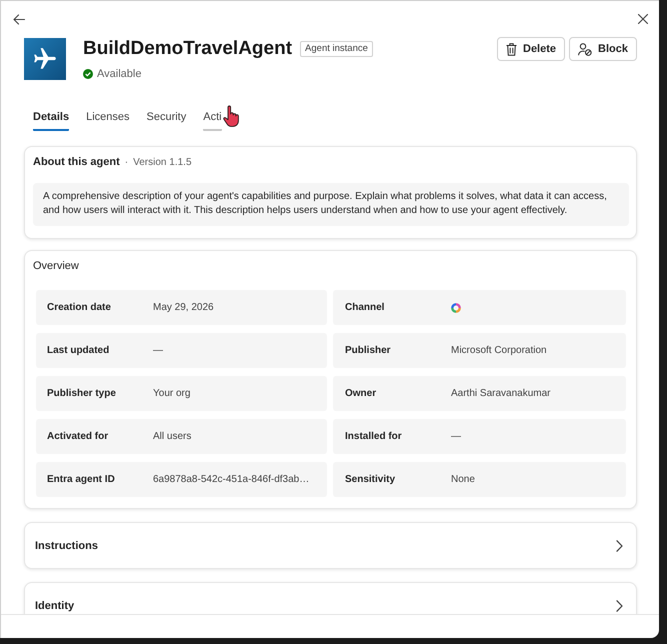  What do you see at coordinates (56, 266) in the screenshot?
I see `card-title: Overview` at bounding box center [56, 266].